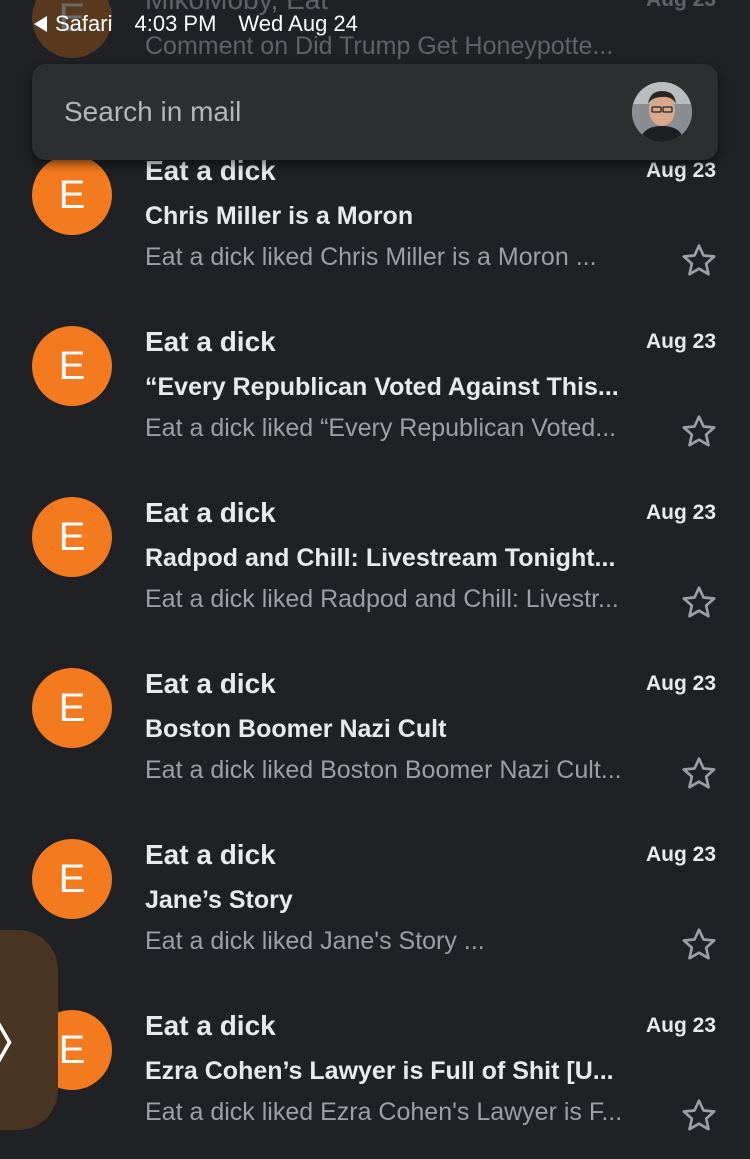 The image size is (750, 1159). What do you see at coordinates (219, 900) in the screenshot?
I see `mail-subject: Jane’s Story` at bounding box center [219, 900].